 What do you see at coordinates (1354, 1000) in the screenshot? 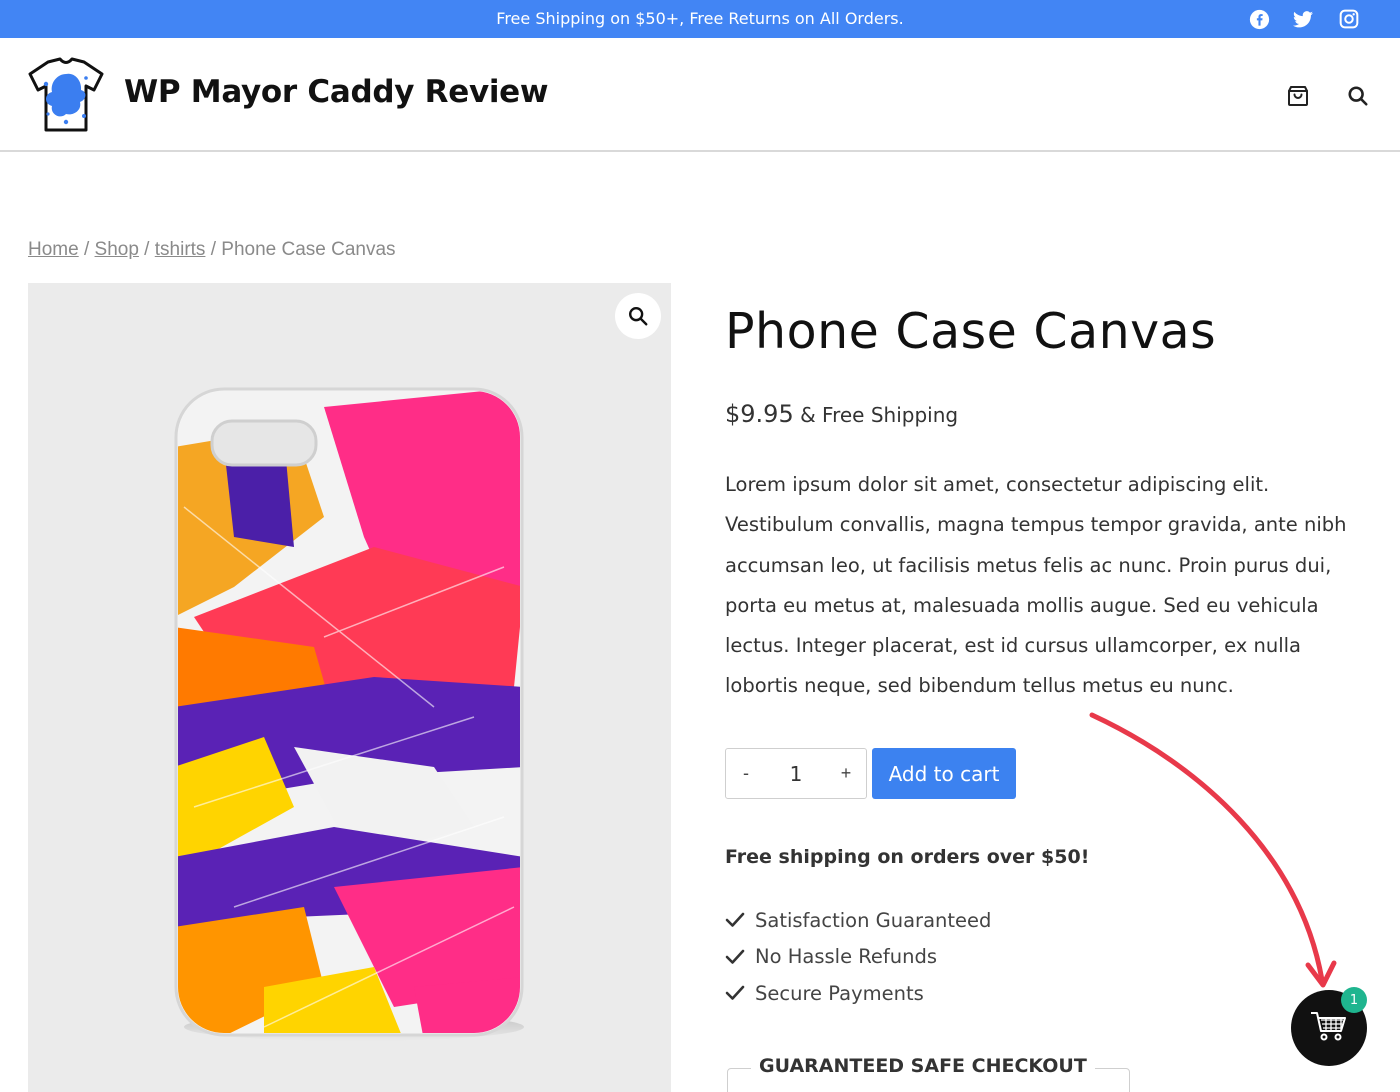
I see `cart-count-badge: 1` at bounding box center [1354, 1000].